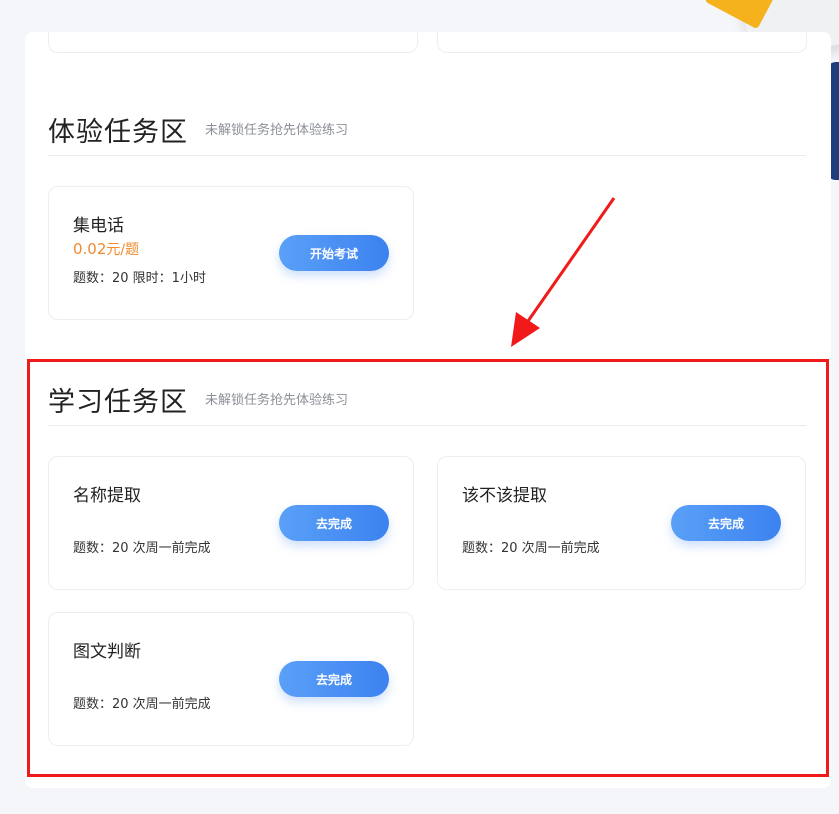 The width and height of the screenshot is (839, 814). I want to click on task-card-should-extract: 该不该提取 题数：20 次周一前完成 去完成, so click(621, 523).